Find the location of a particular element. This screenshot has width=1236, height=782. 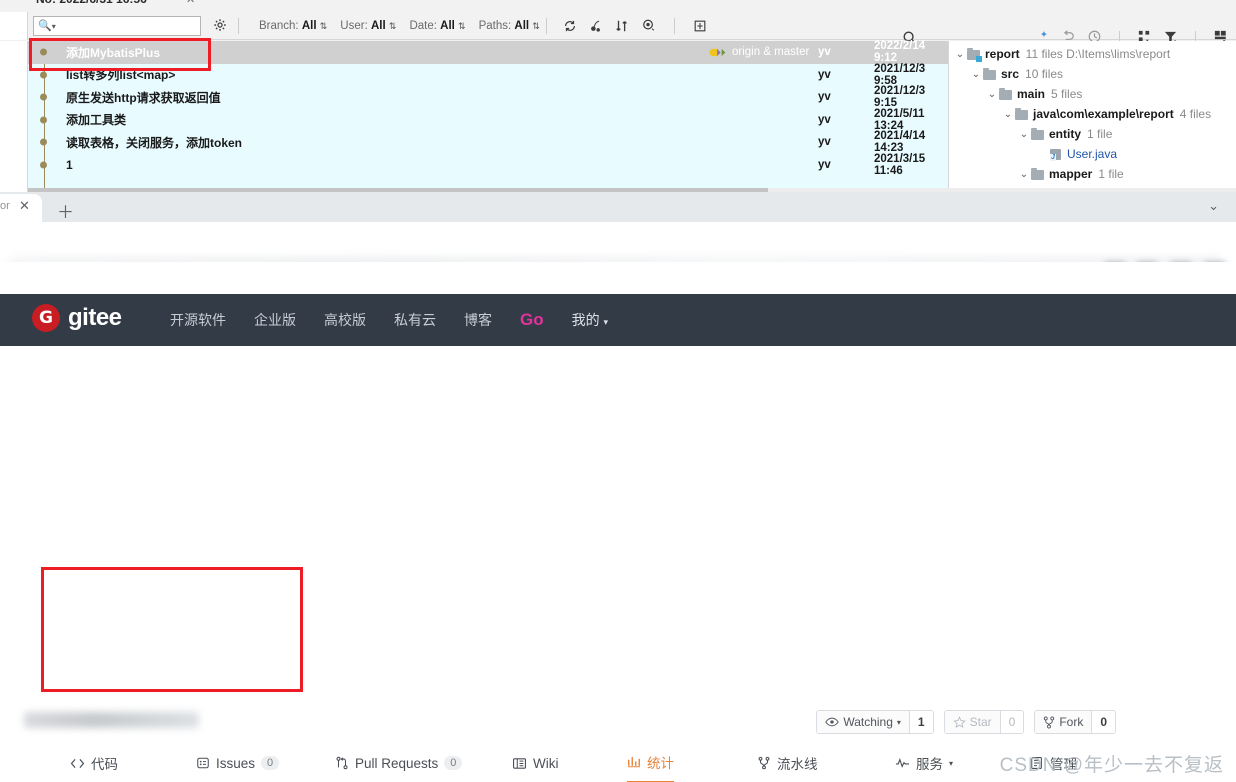

nav-item-opensource: 开源软件 is located at coordinates (198, 320).